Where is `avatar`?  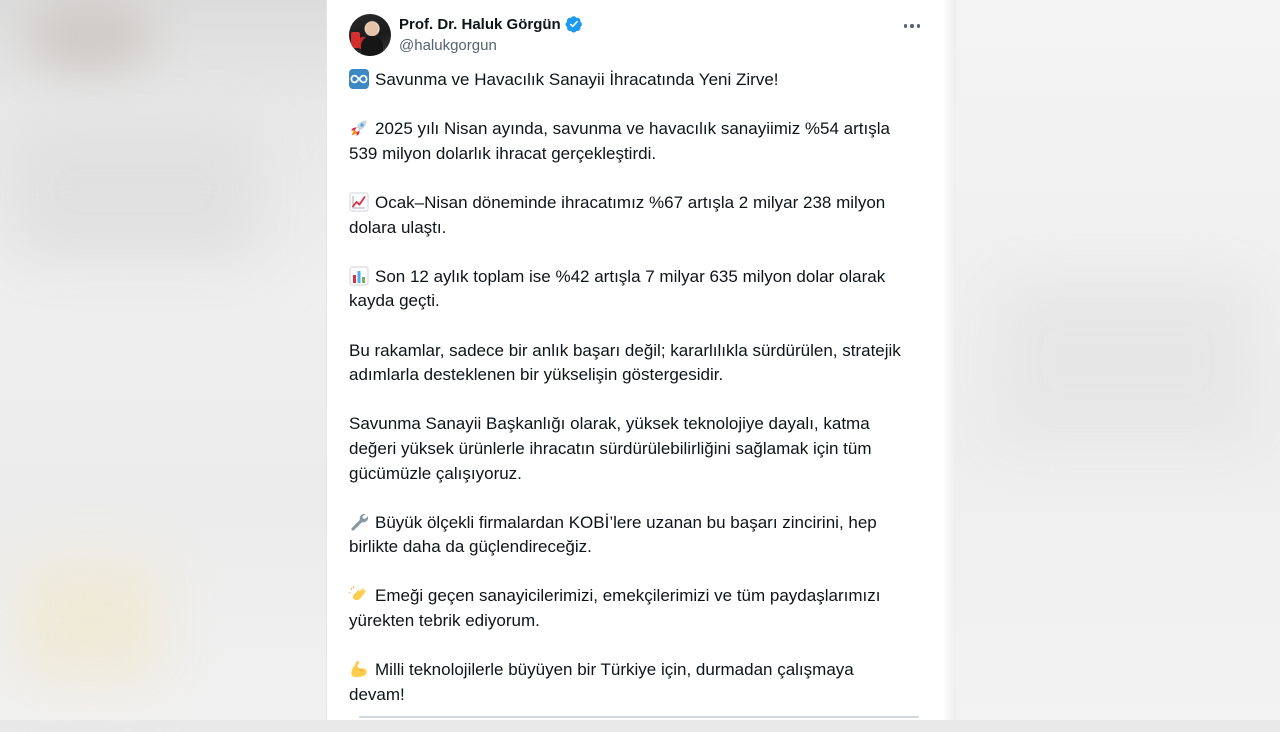 avatar is located at coordinates (370, 35).